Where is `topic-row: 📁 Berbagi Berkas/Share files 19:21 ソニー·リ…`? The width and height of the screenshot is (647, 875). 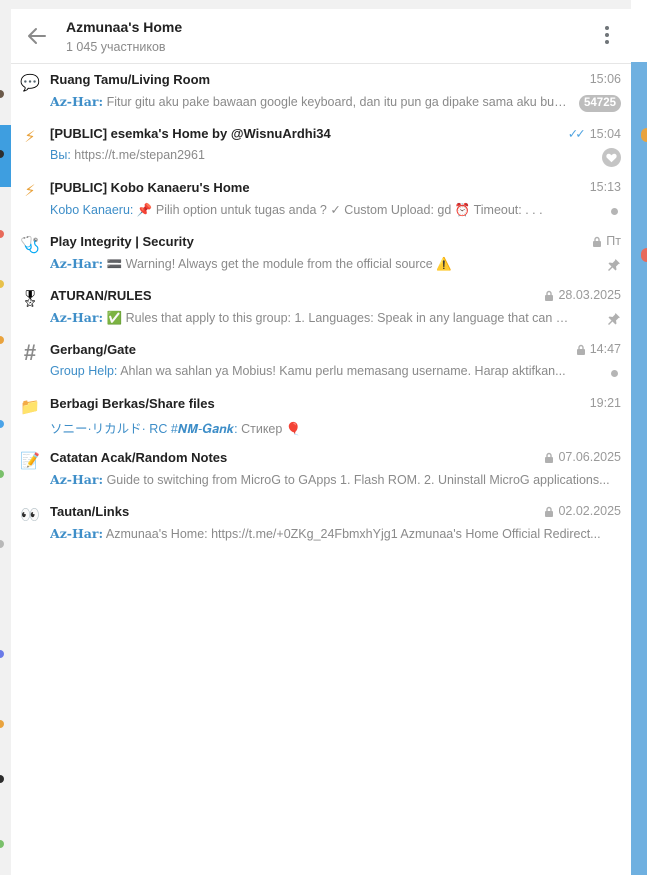
topic-row: 📁 Berbagi Berkas/Share files 19:21 ソニー·リ… is located at coordinates (321, 415).